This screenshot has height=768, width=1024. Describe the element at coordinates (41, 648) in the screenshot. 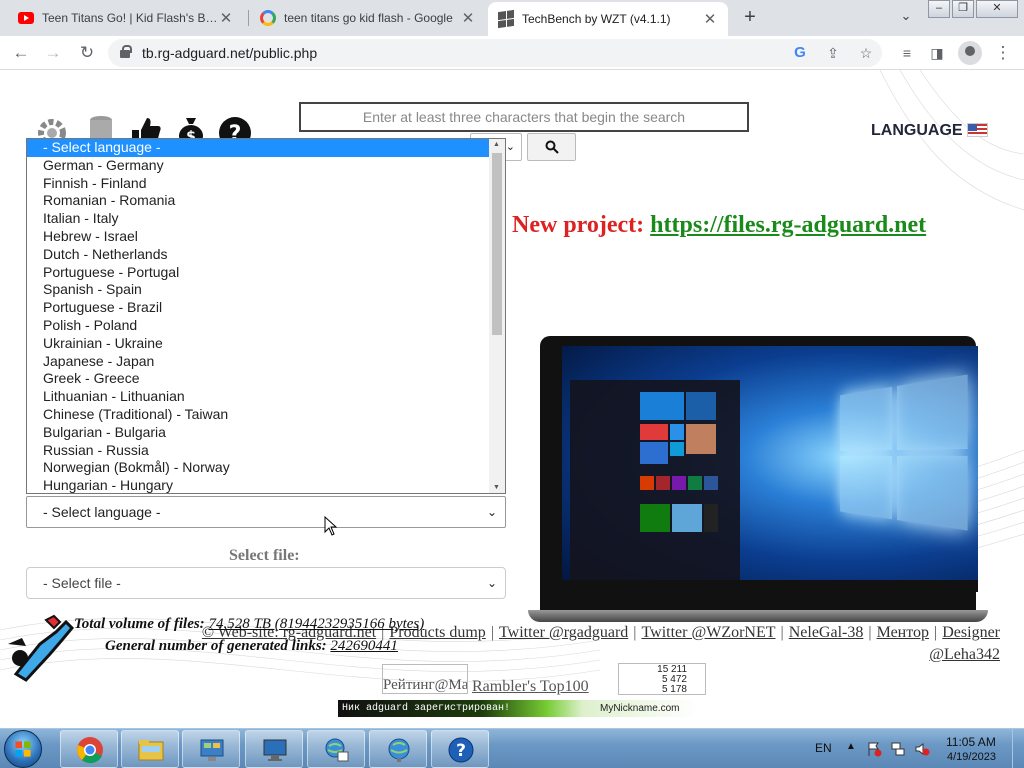

I see `runner-logo-icon` at that location.